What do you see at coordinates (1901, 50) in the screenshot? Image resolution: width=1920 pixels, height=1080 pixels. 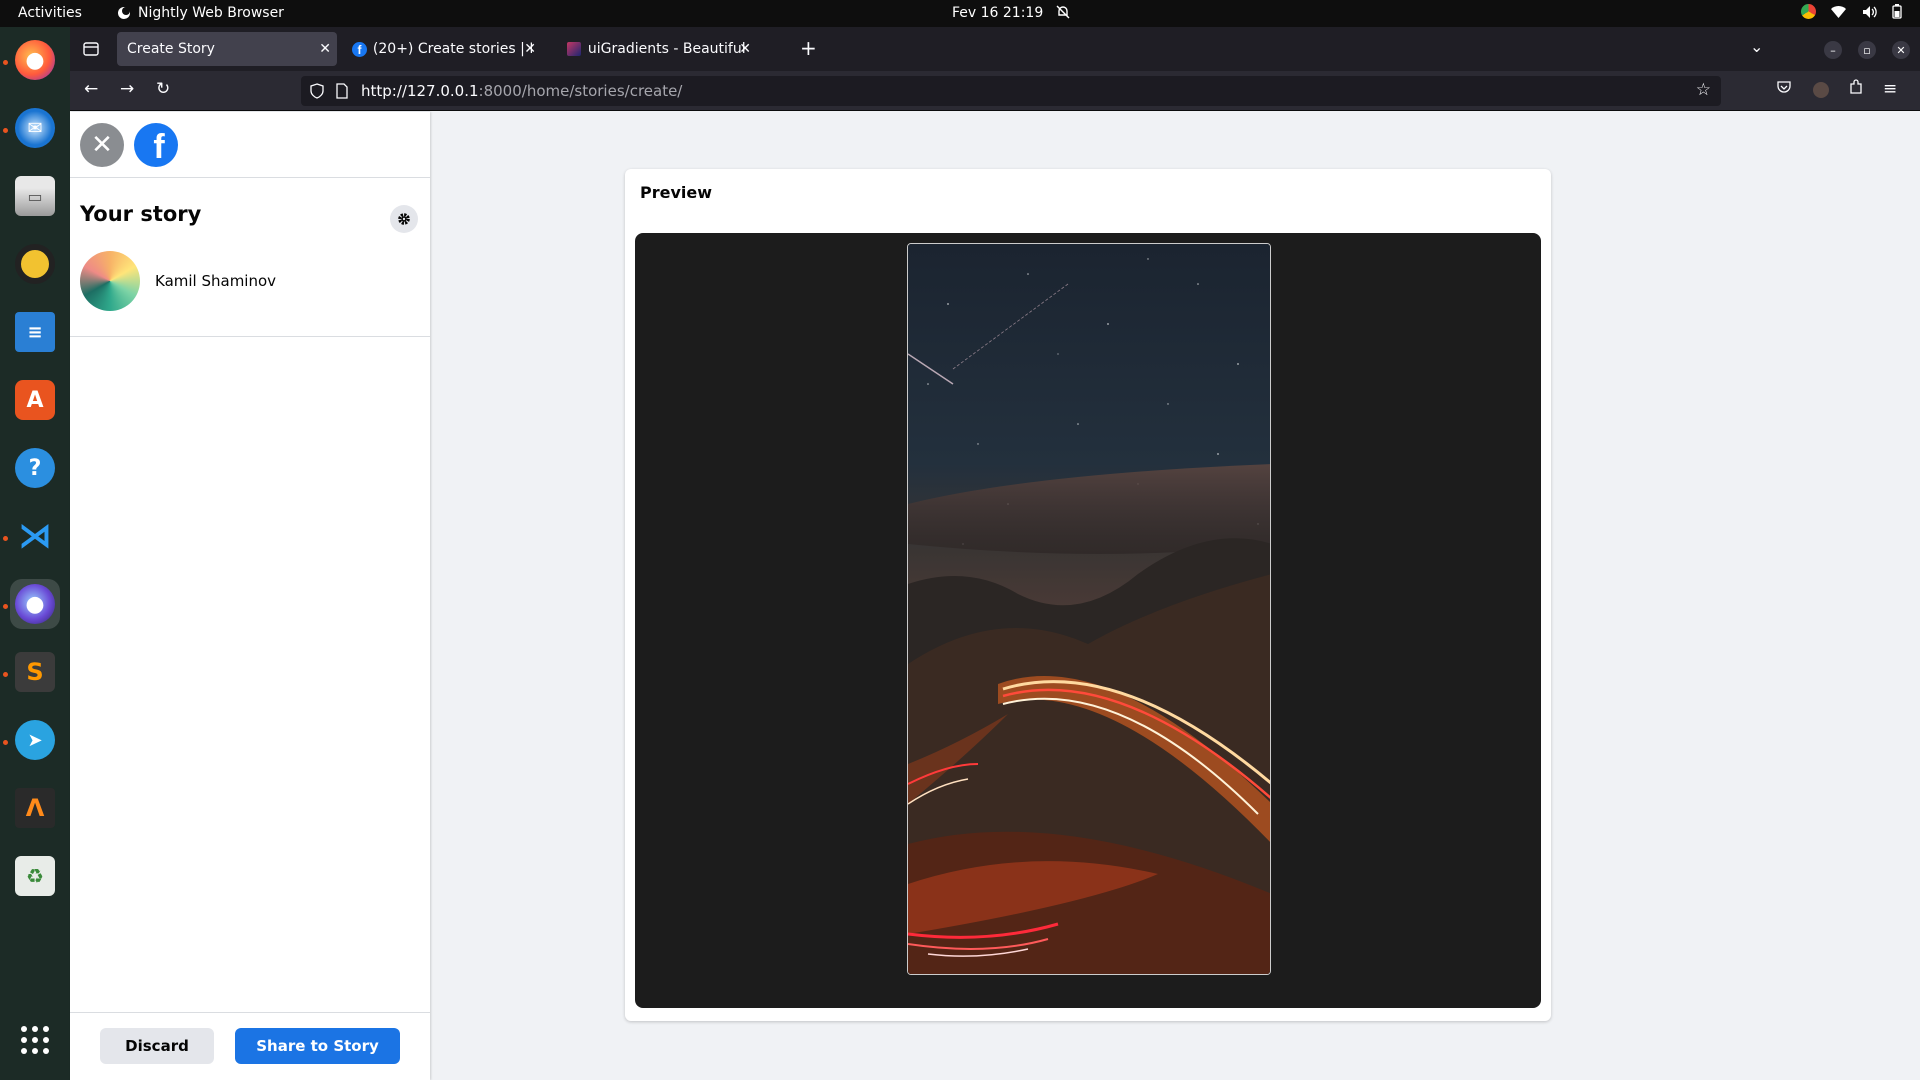 I see `close-window-icon: ✕` at bounding box center [1901, 50].